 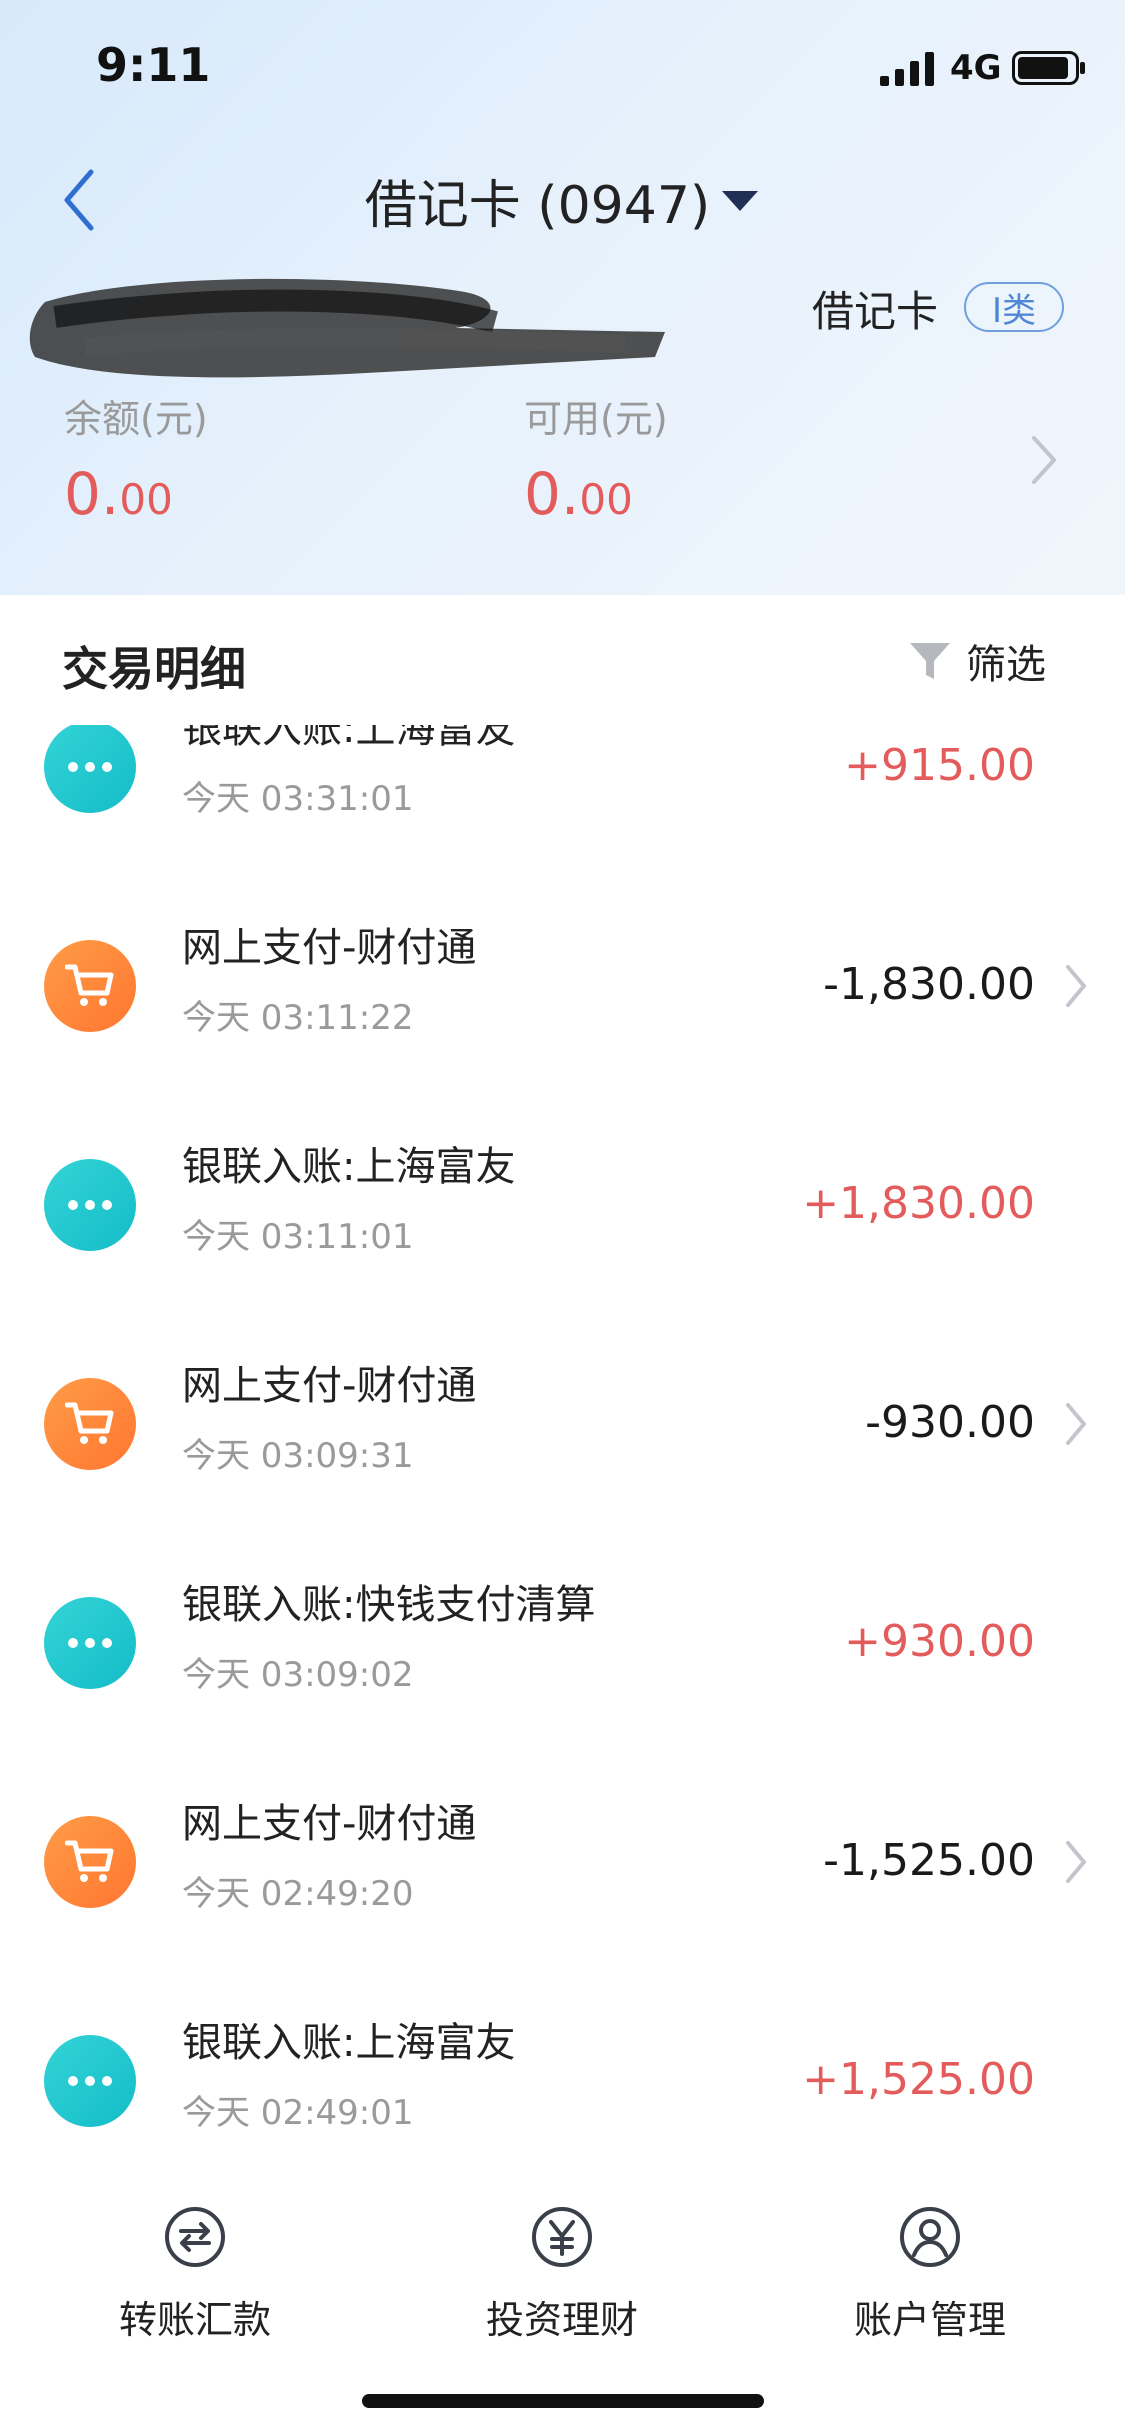 I want to click on card-class-badge: I类, so click(x=1014, y=307).